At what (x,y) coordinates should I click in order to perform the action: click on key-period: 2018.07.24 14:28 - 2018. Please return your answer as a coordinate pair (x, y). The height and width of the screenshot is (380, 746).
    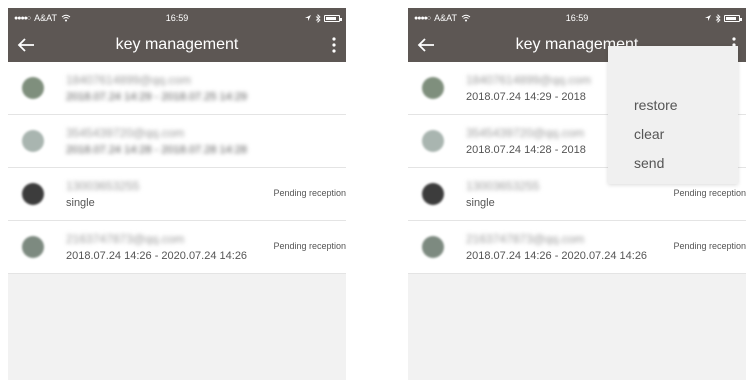
    Looking at the image, I should click on (526, 150).